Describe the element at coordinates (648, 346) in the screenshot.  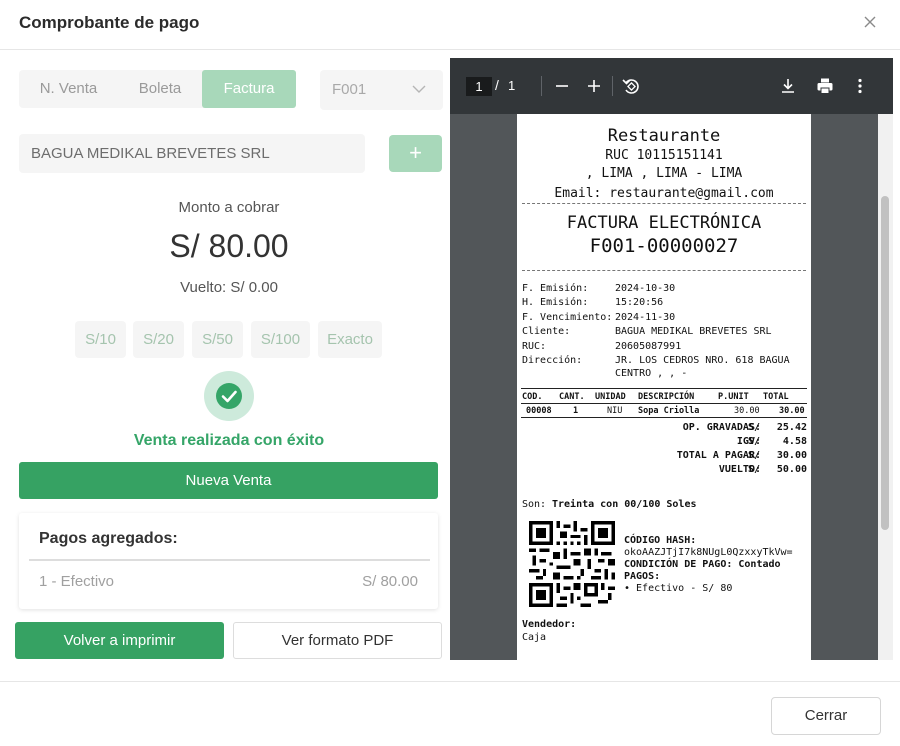
I see `info-value: 20605087991` at that location.